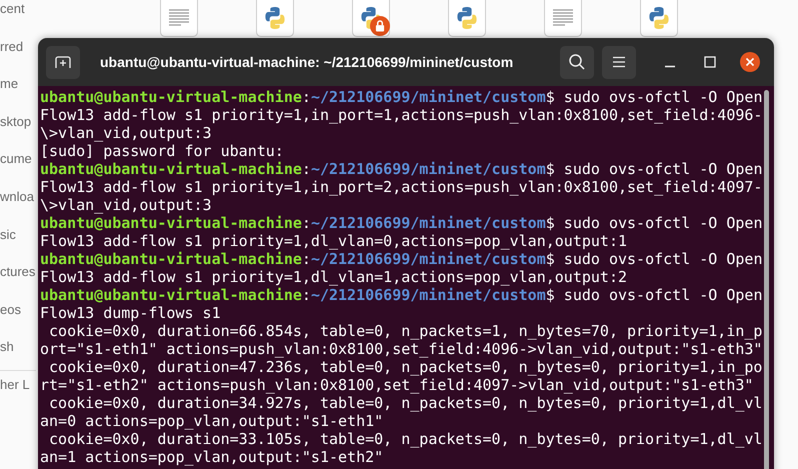 This screenshot has width=798, height=469. I want to click on sidebar-item: cent, so click(12, 9).